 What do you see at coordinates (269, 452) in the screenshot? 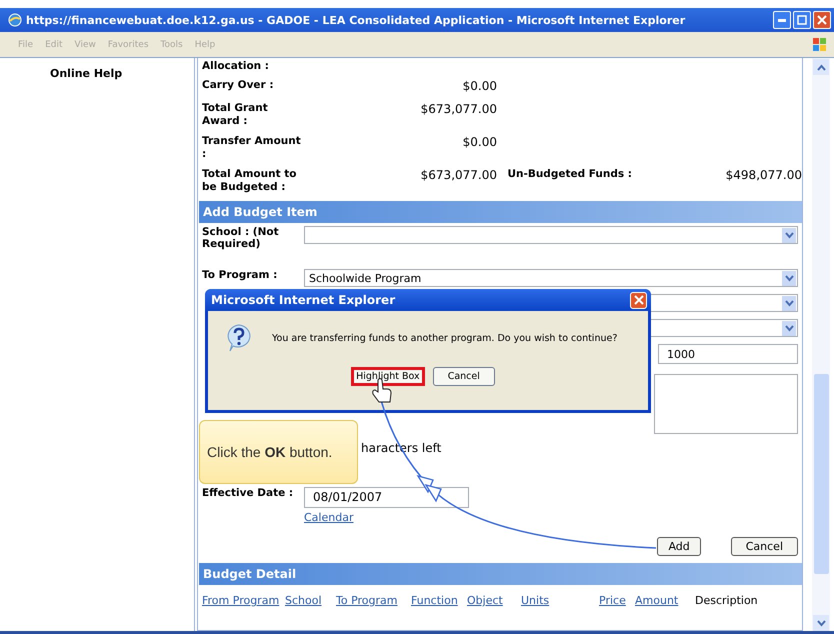
I see `callout-text: Click the OK button.` at bounding box center [269, 452].